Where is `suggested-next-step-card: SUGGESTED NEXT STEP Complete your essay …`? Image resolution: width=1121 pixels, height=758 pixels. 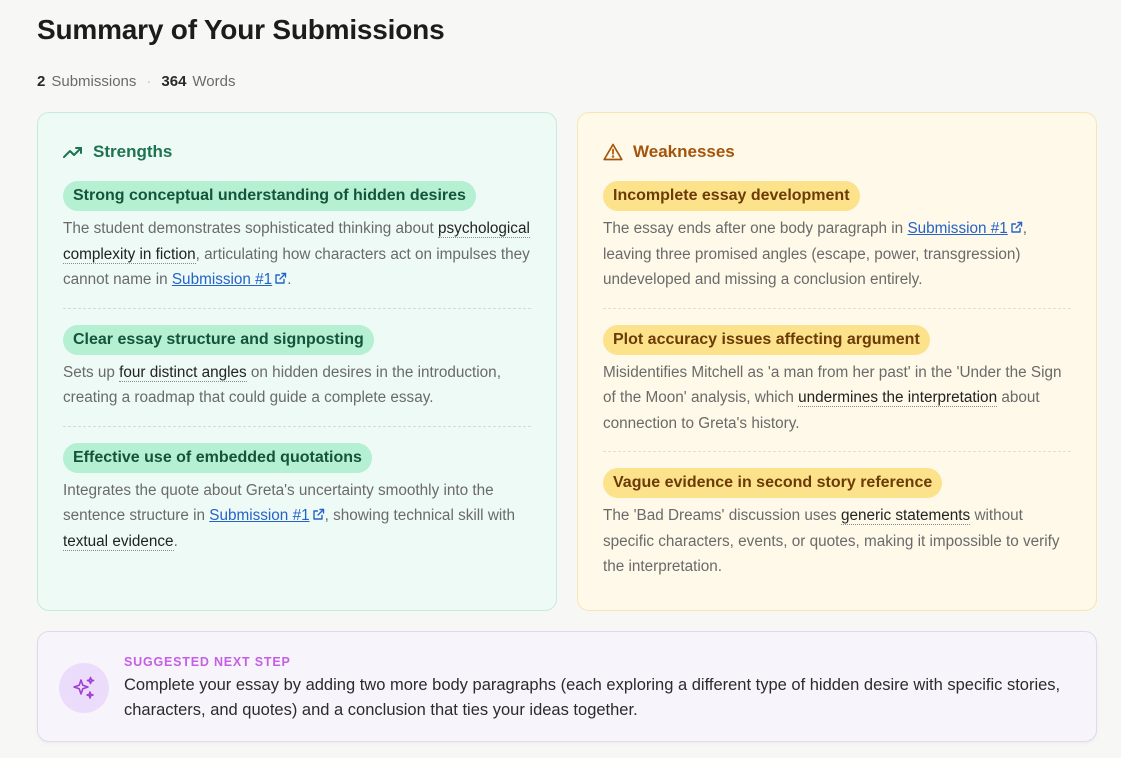 suggested-next-step-card: SUGGESTED NEXT STEP Complete your essay … is located at coordinates (567, 686).